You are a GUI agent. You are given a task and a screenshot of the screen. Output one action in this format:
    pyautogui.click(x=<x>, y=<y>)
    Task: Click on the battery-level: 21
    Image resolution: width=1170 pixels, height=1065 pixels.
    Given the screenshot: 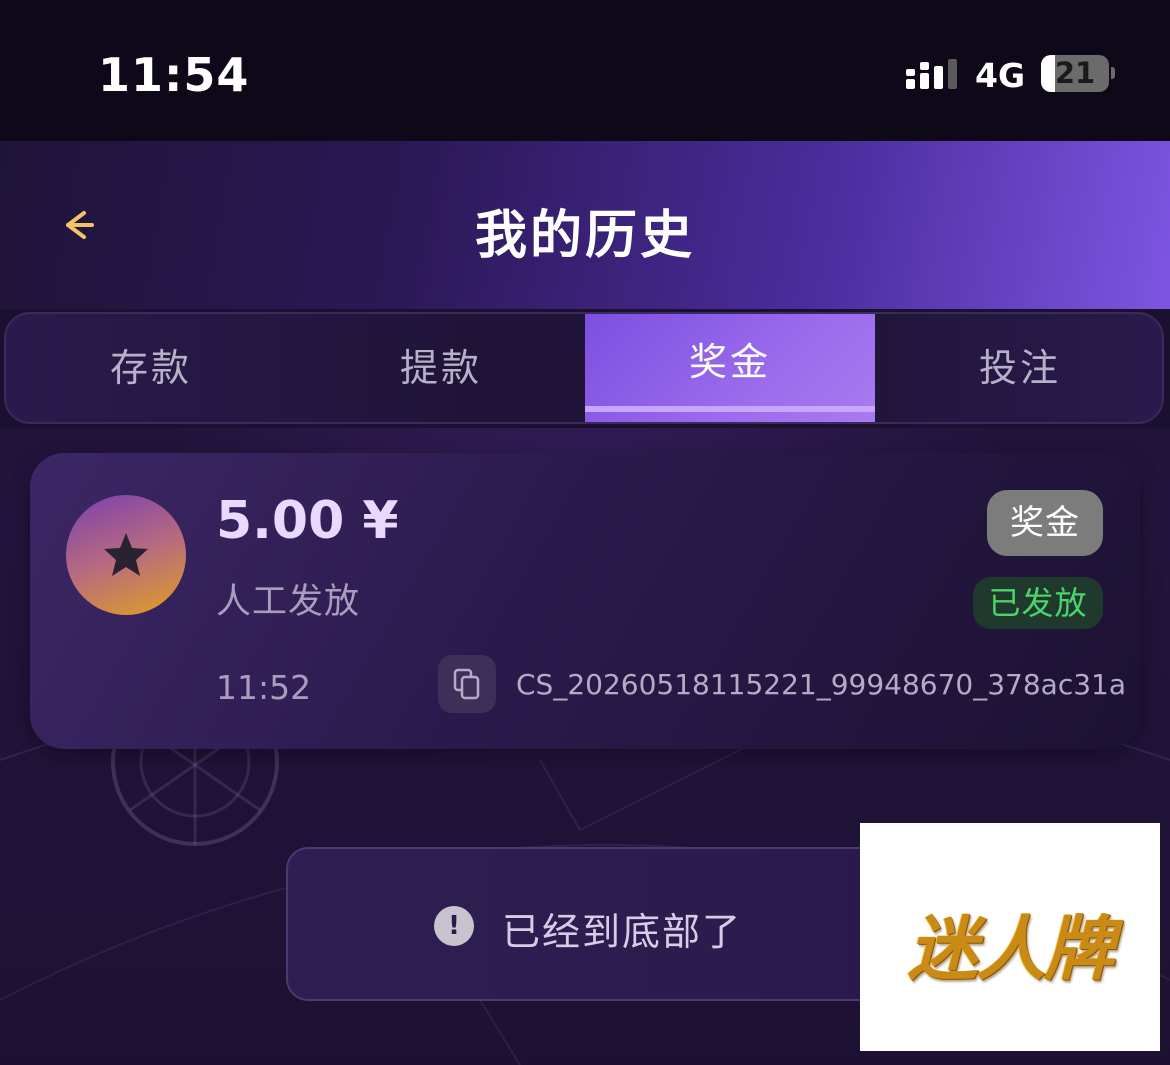 What is the action you would take?
    pyautogui.click(x=1075, y=73)
    